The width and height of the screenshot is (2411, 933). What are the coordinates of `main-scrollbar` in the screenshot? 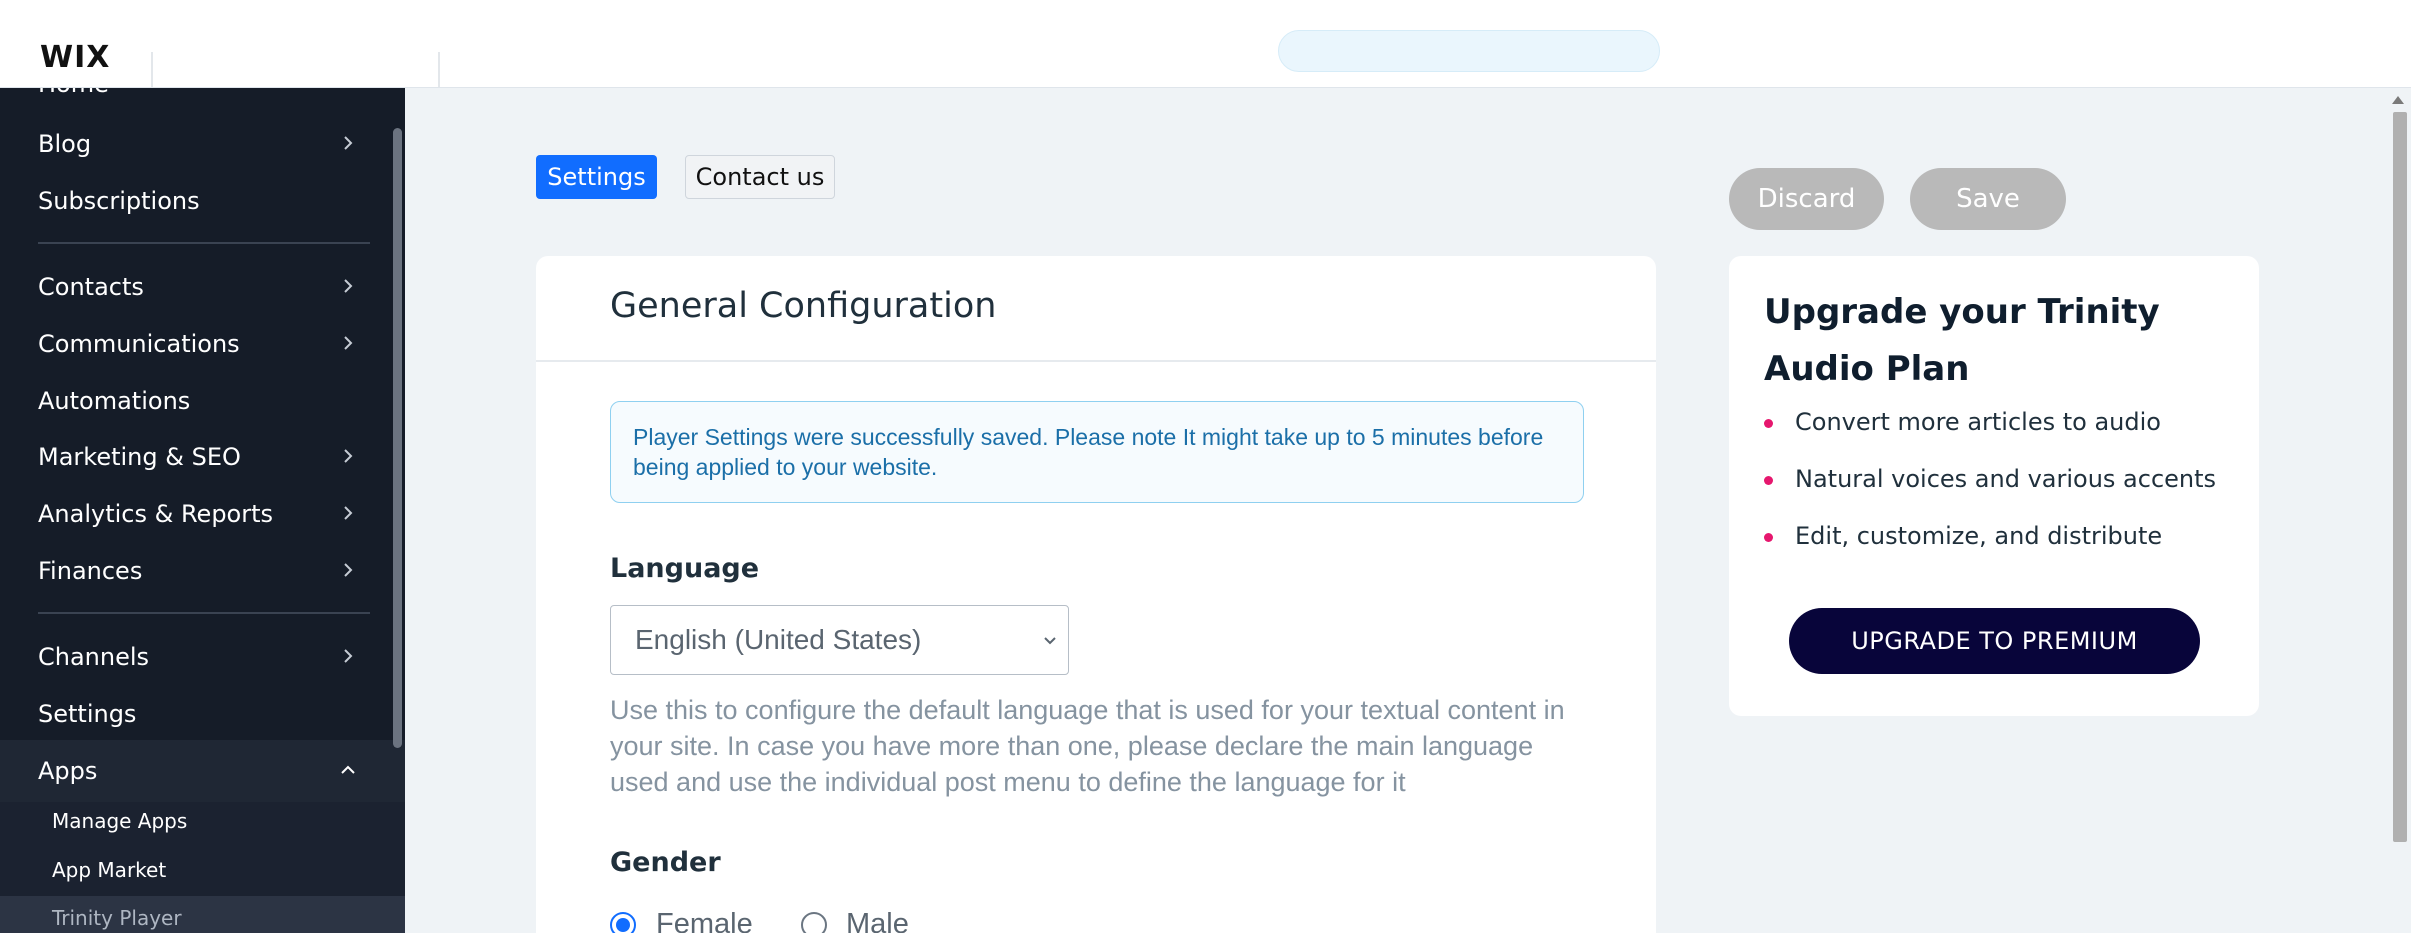 It's located at (2400, 477).